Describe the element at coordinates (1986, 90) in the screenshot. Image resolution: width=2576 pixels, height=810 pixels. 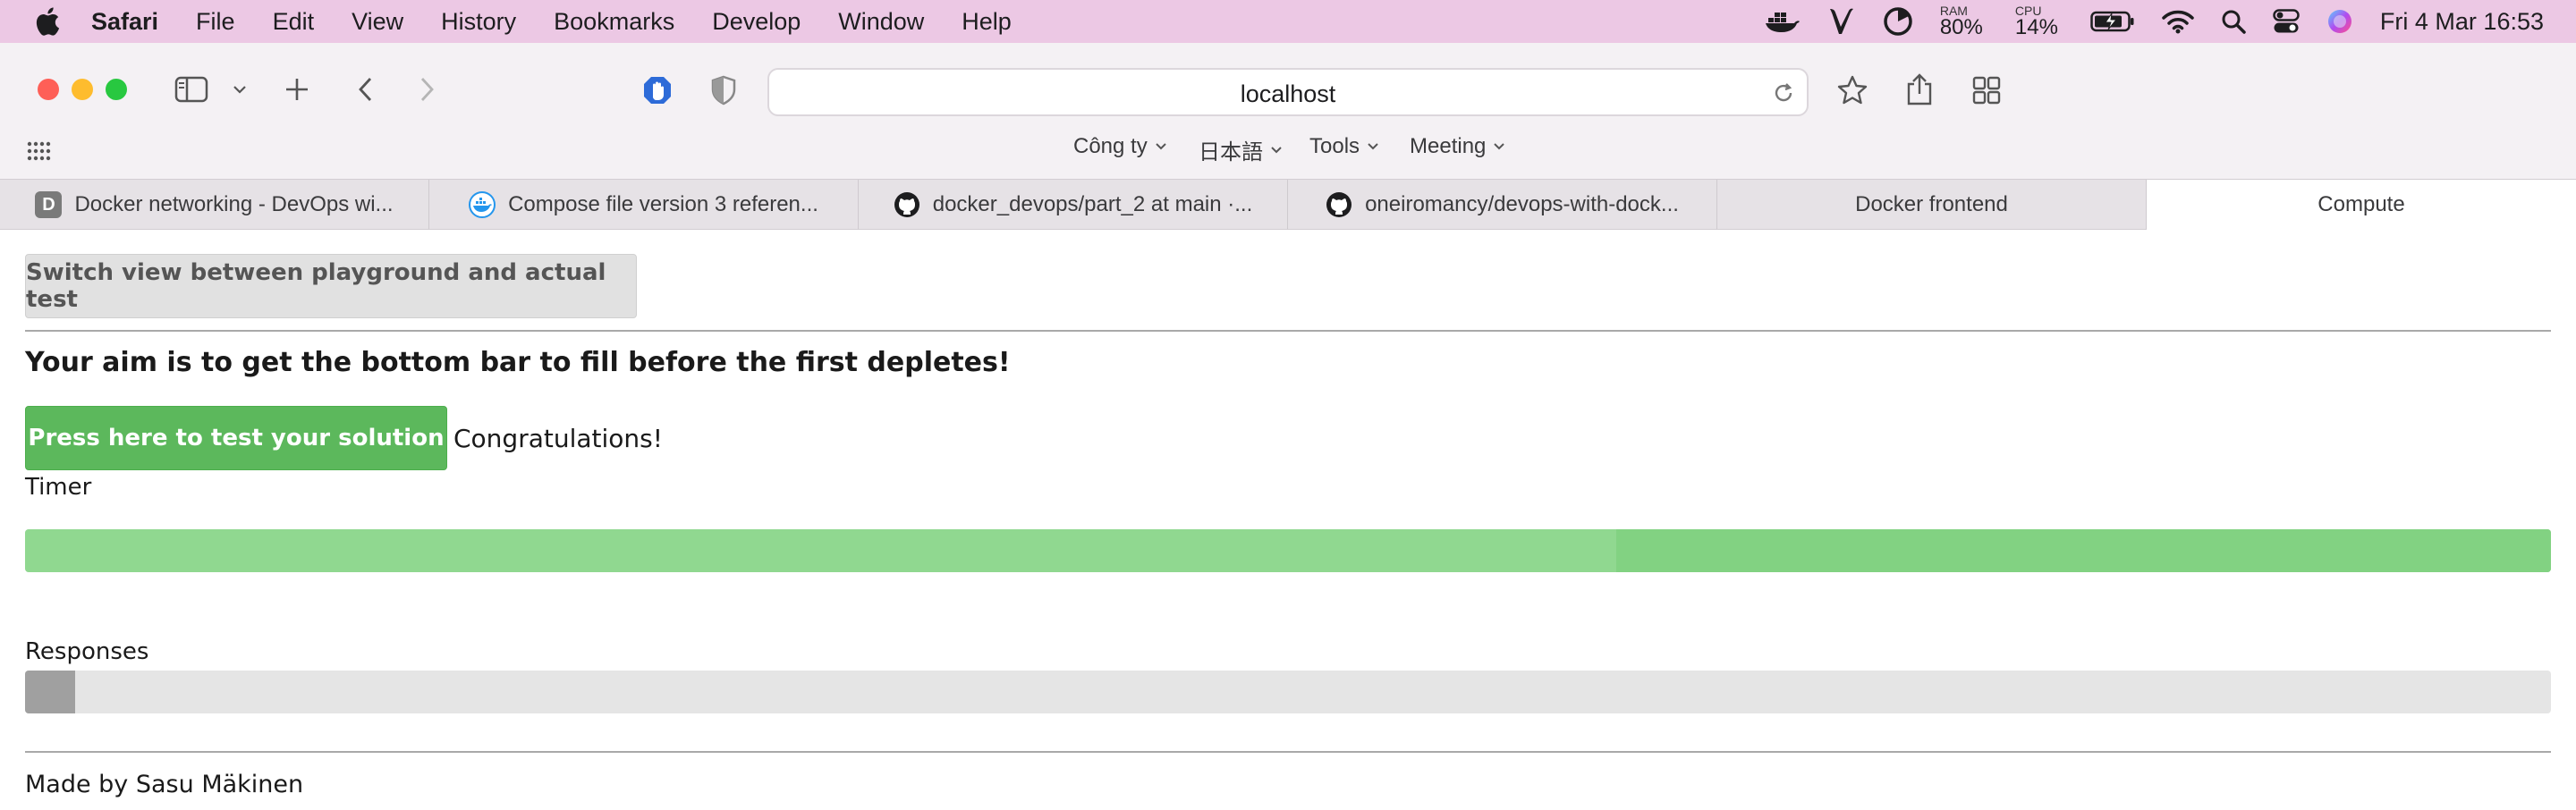
I see `tab-overview-icon` at that location.